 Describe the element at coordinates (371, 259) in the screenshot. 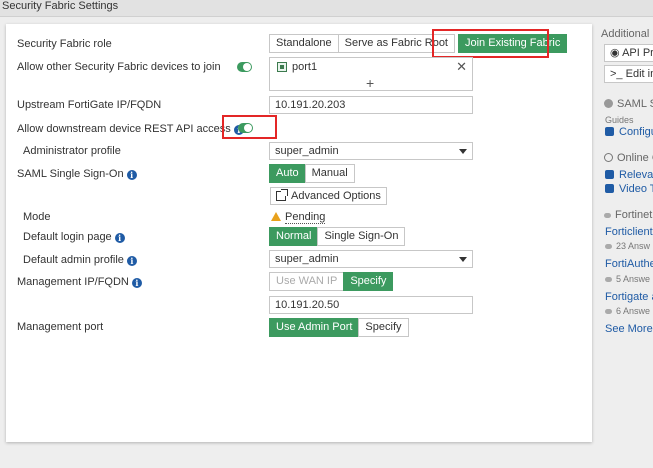

I see `default-admin-profile-select: super_admin` at that location.